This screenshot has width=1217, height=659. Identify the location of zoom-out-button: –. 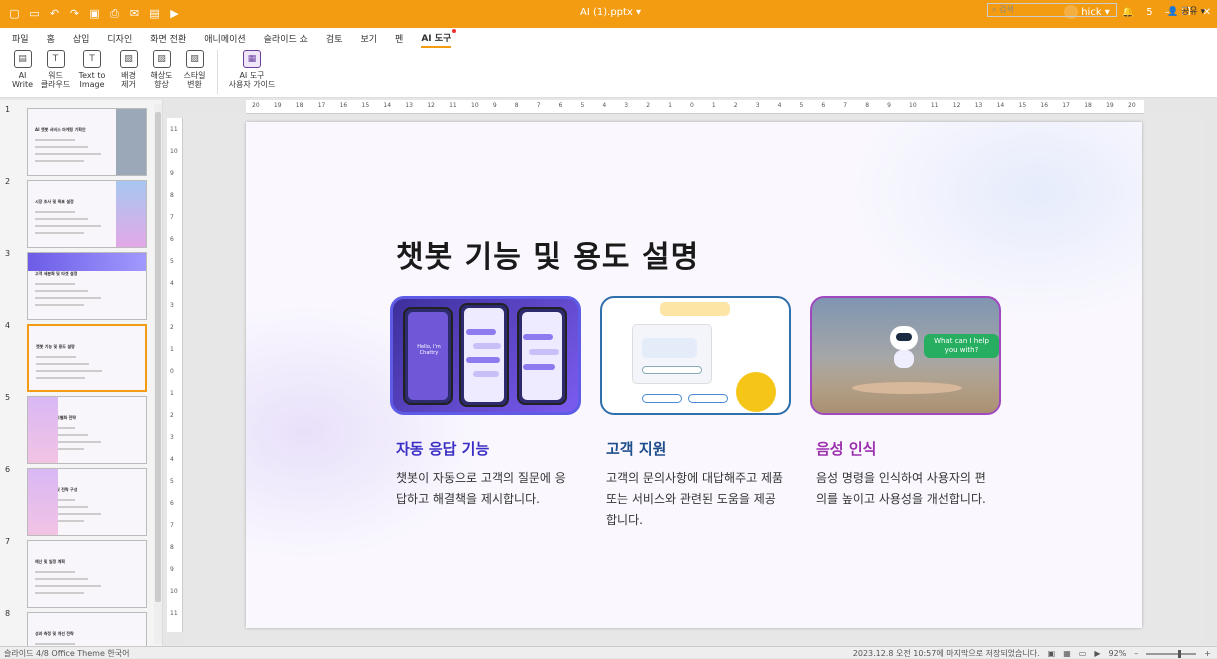
(1136, 653).